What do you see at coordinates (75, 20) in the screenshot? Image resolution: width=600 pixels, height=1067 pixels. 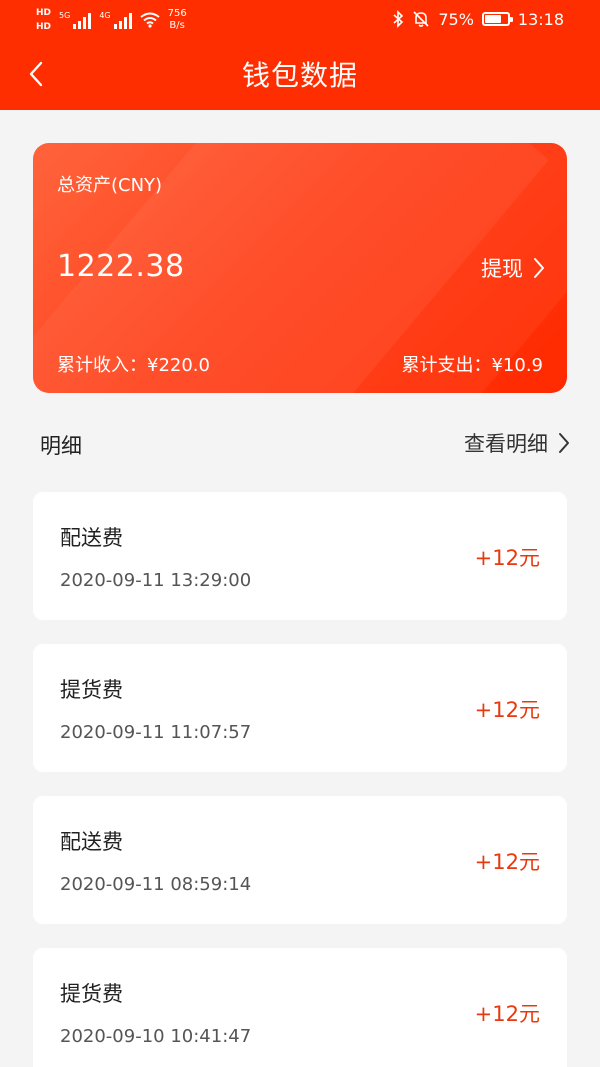 I see `signal-5g-icon: 5G` at bounding box center [75, 20].